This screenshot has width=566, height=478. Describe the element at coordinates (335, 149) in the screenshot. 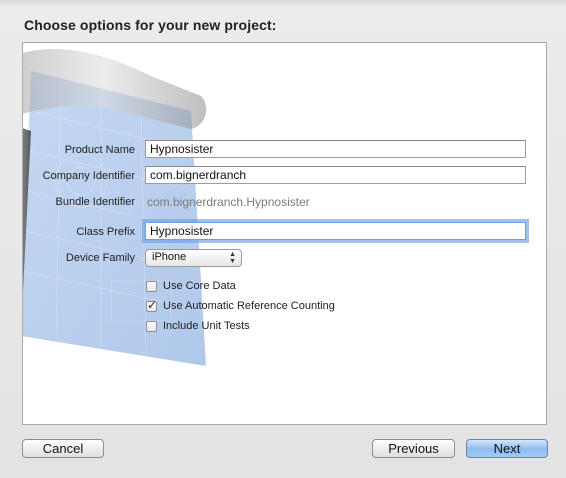

I see `product-name-input` at that location.